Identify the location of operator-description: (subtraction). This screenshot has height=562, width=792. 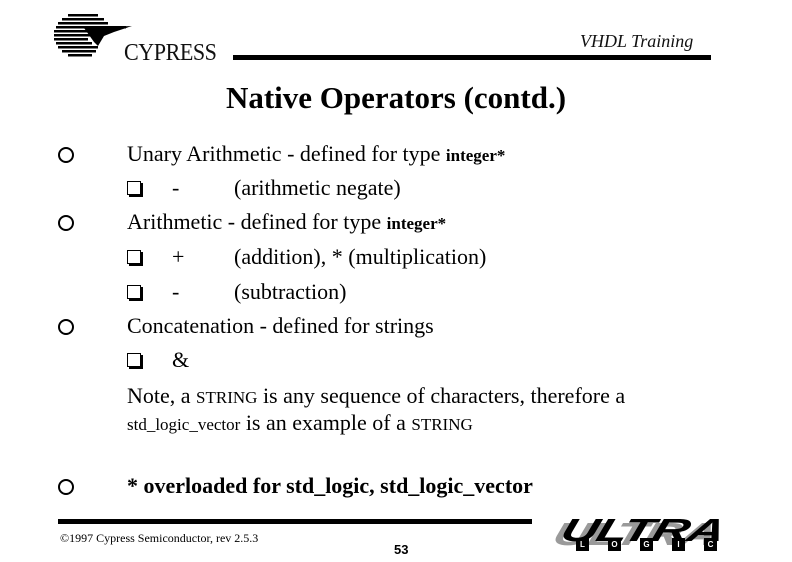
(290, 291).